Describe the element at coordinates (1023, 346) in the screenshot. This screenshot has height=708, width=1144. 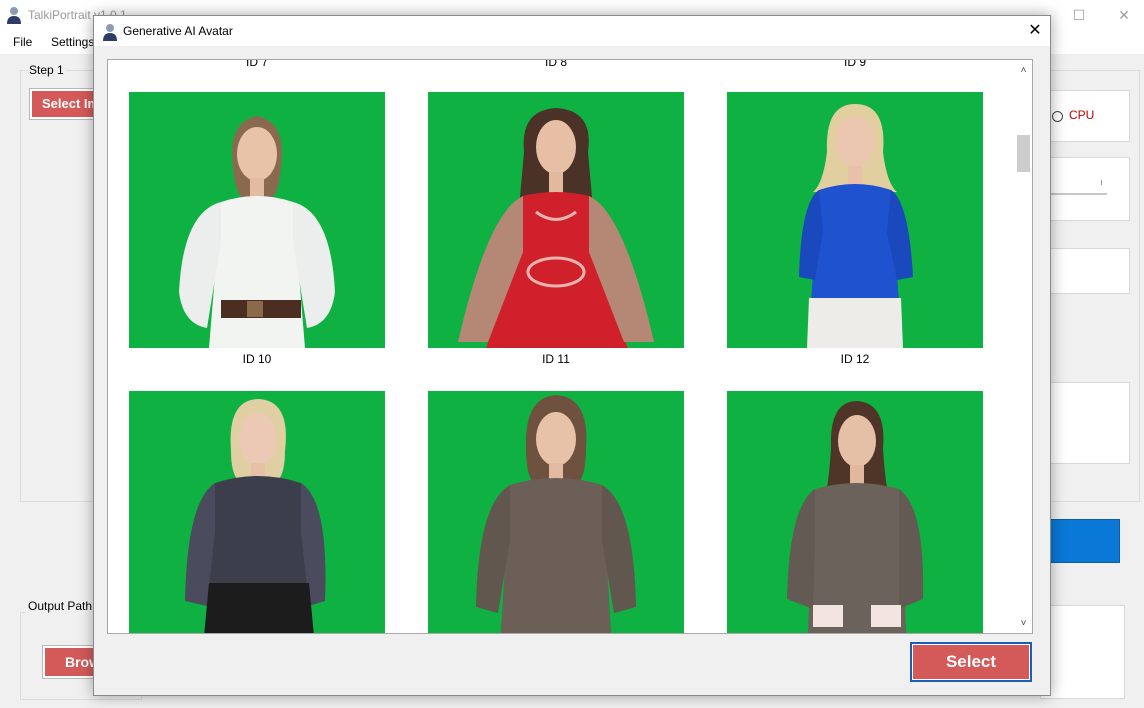
I see `gallery-scrollbar: ˄ ˅` at that location.